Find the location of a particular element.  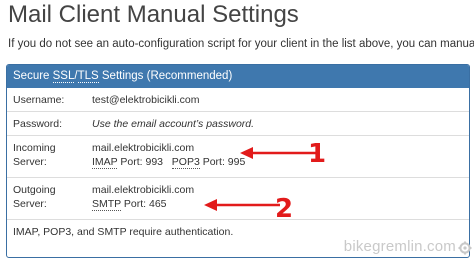

smtp-abbr: SMTP is located at coordinates (106, 204).